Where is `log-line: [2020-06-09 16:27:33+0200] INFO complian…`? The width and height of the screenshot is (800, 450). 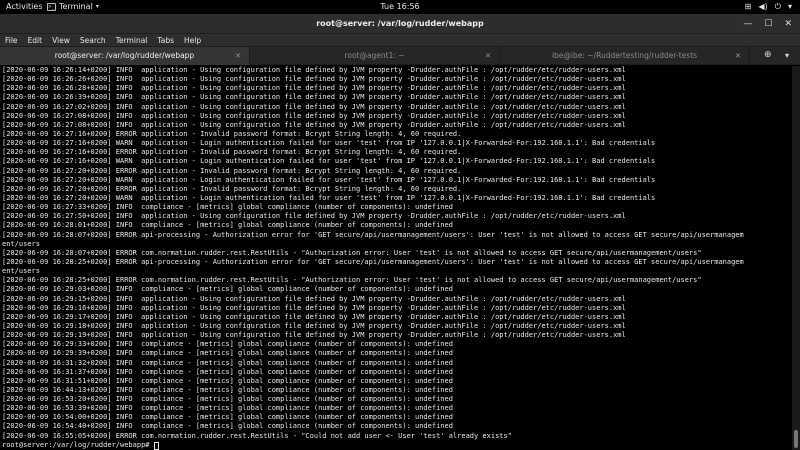
log-line: [2020-06-09 16:27:33+0200] INFO complian… is located at coordinates (227, 207).